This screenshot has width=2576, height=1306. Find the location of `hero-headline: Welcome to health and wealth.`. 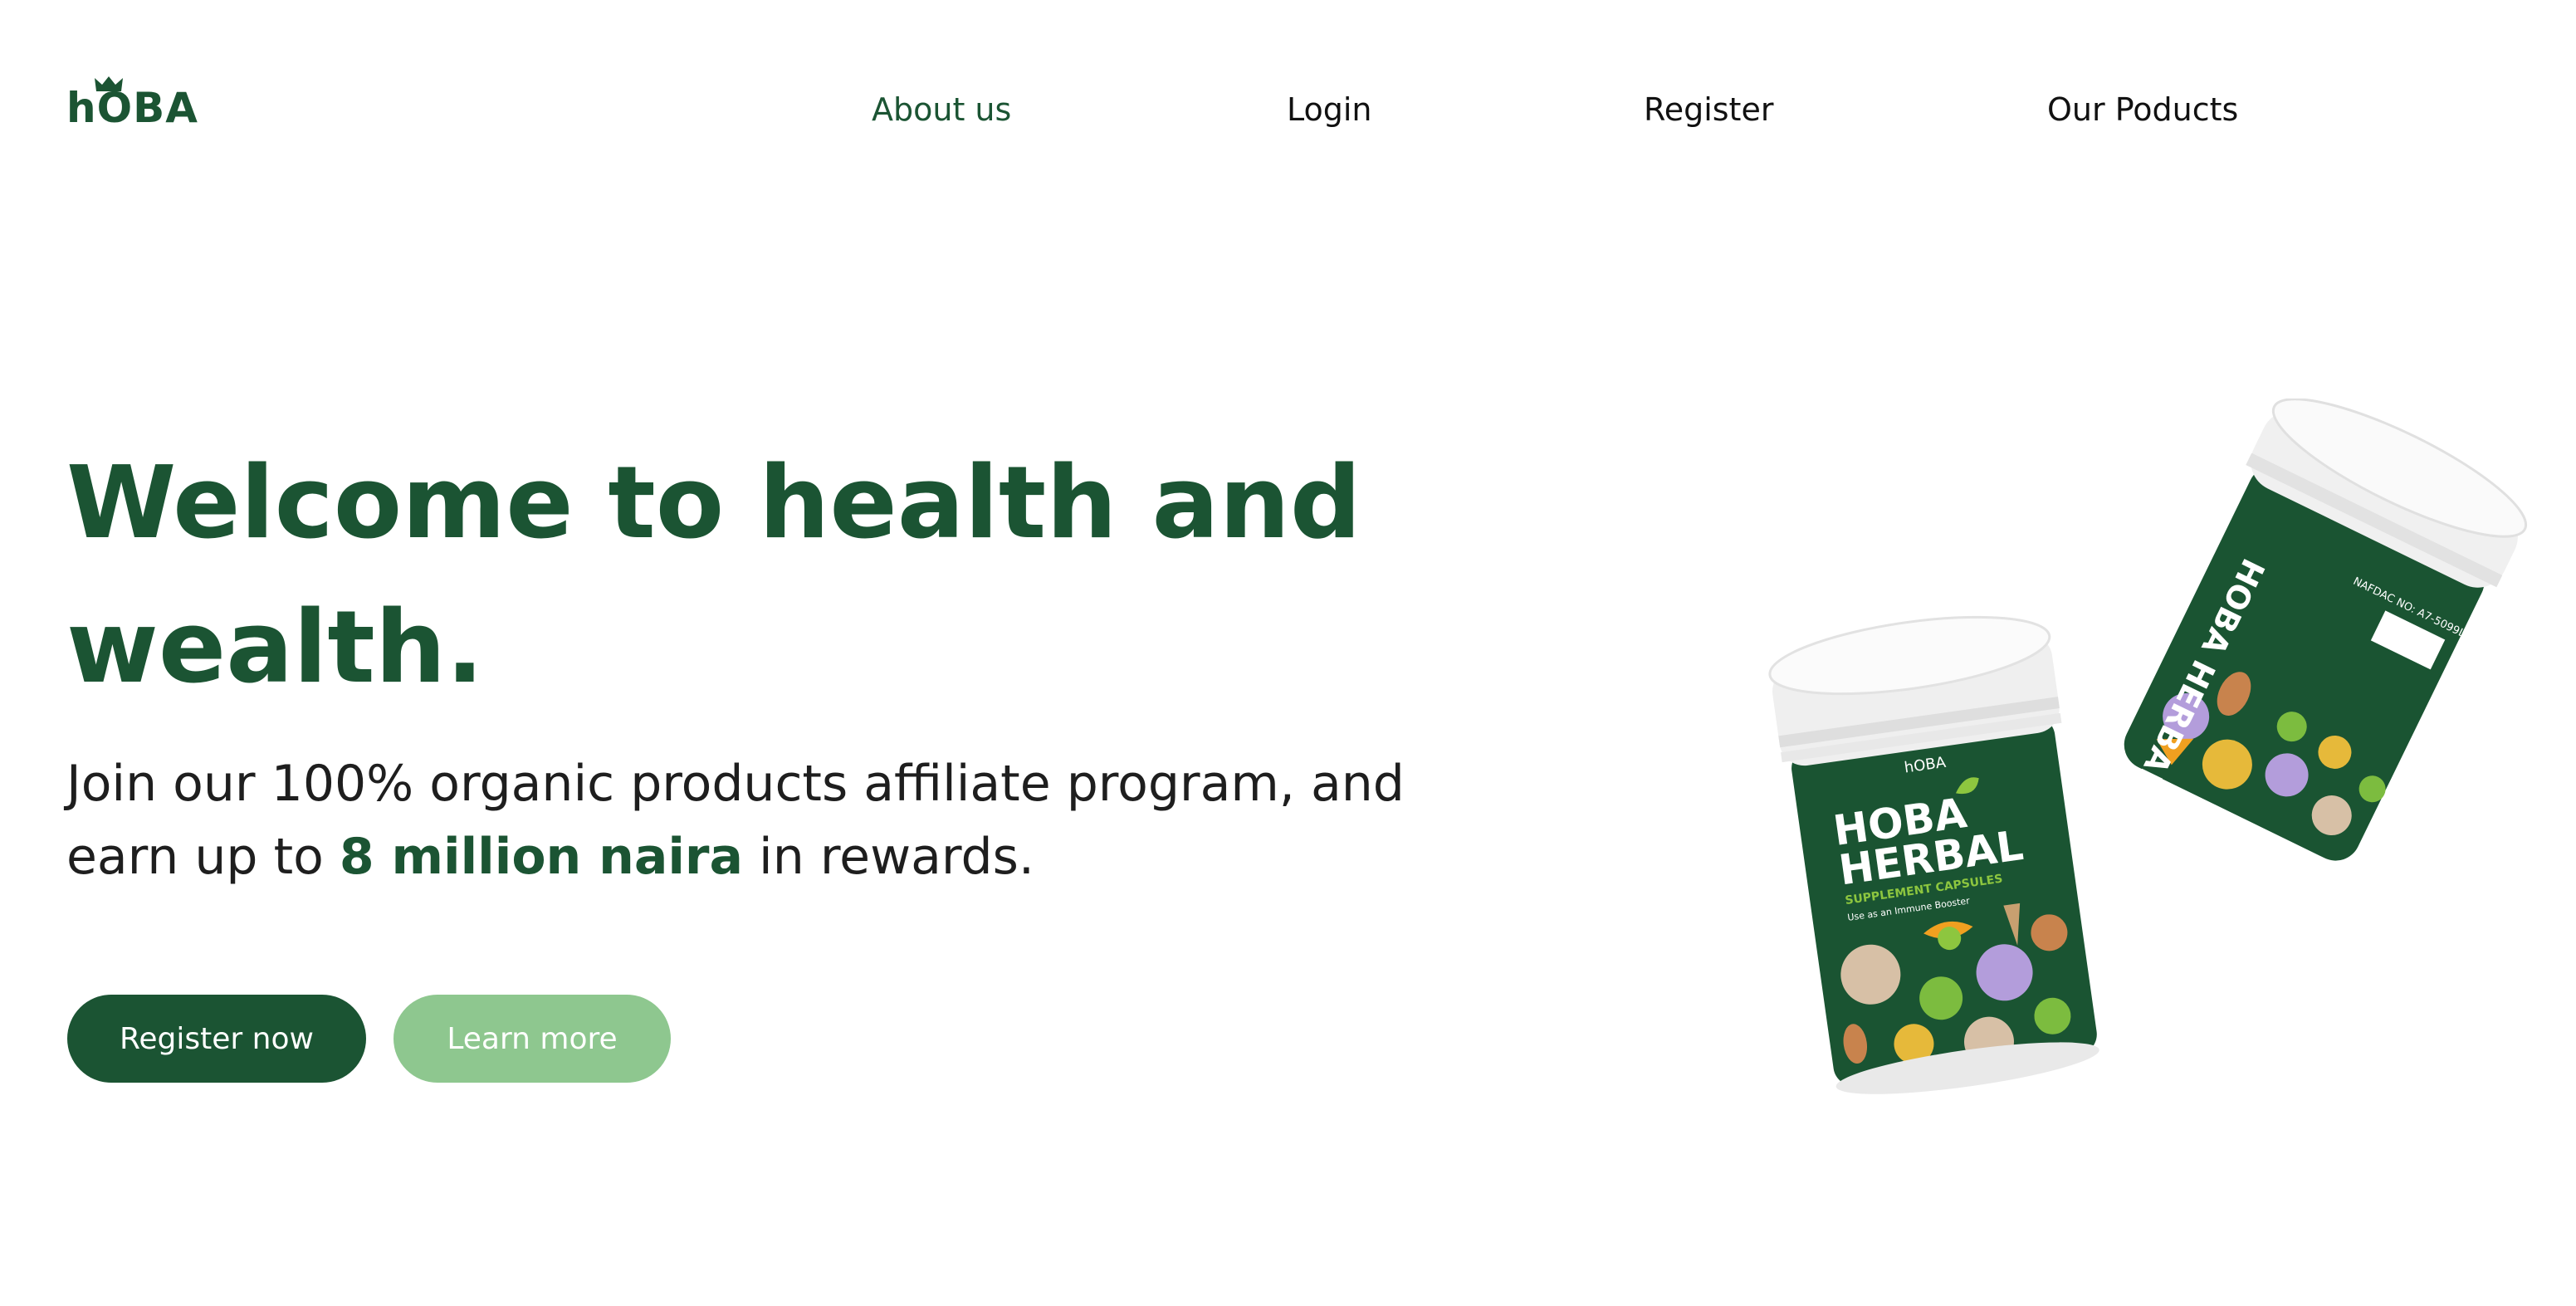

hero-headline: Welcome to health and wealth. is located at coordinates (713, 576).